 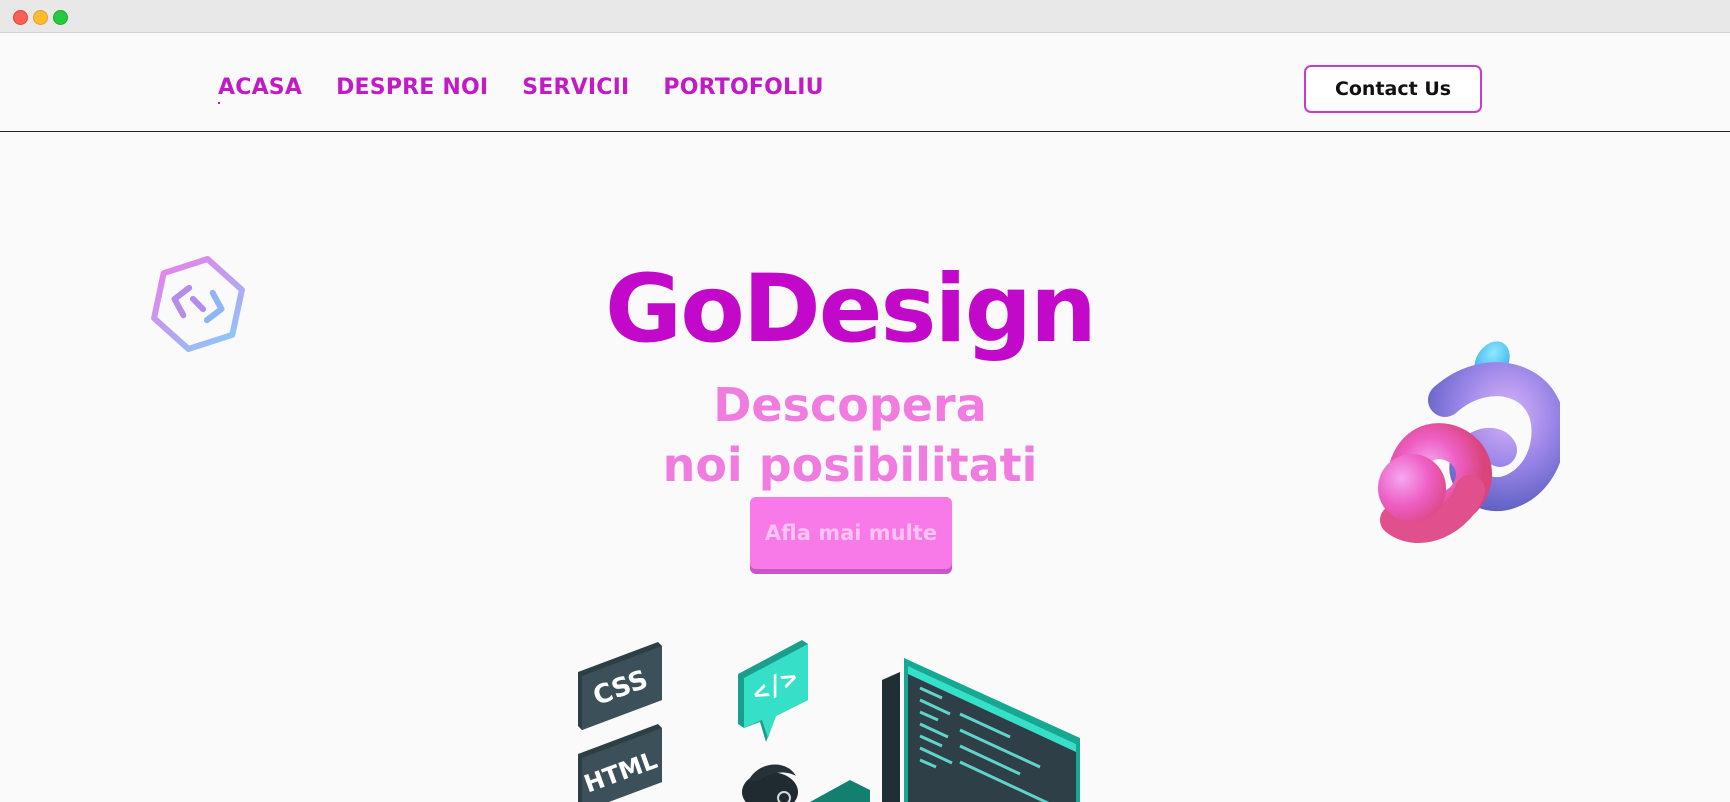 I want to click on nav-link-portofoliu: PORTOFOLIU, so click(x=743, y=87).